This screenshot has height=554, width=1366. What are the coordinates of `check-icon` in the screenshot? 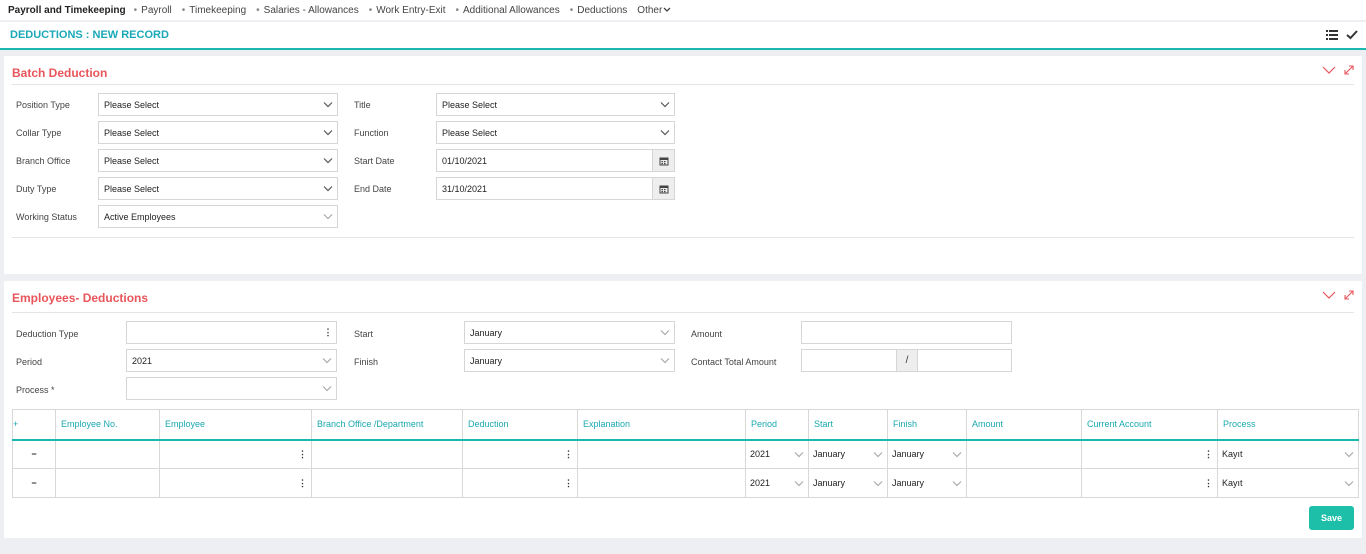 It's located at (1352, 34).